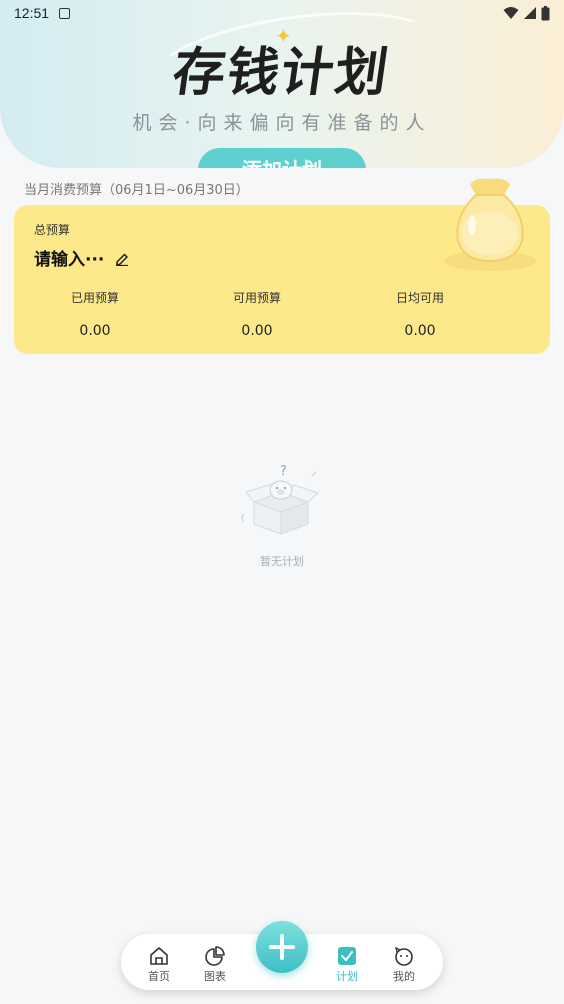 The image size is (564, 1004). I want to click on nav-label: 计划, so click(347, 976).